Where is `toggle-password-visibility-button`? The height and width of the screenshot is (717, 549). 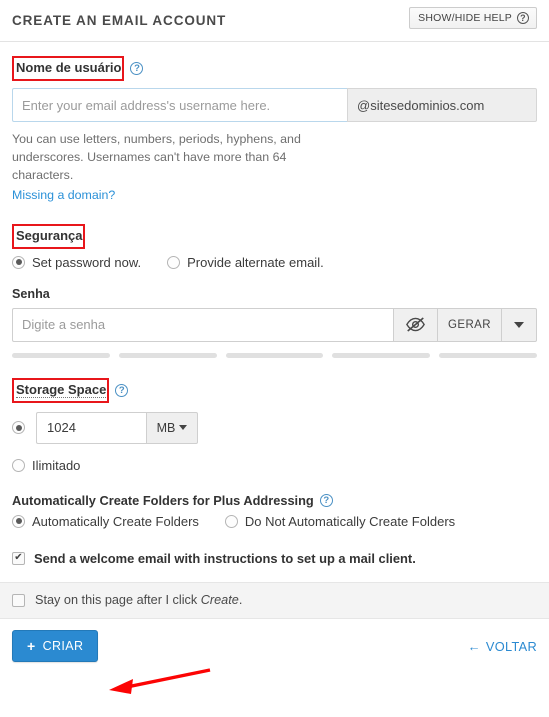 toggle-password-visibility-button is located at coordinates (415, 324).